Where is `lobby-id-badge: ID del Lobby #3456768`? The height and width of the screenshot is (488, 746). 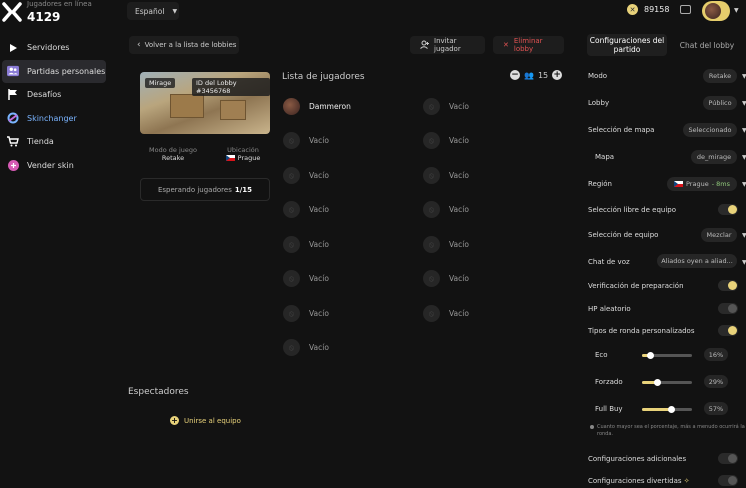 lobby-id-badge: ID del Lobby #3456768 is located at coordinates (231, 87).